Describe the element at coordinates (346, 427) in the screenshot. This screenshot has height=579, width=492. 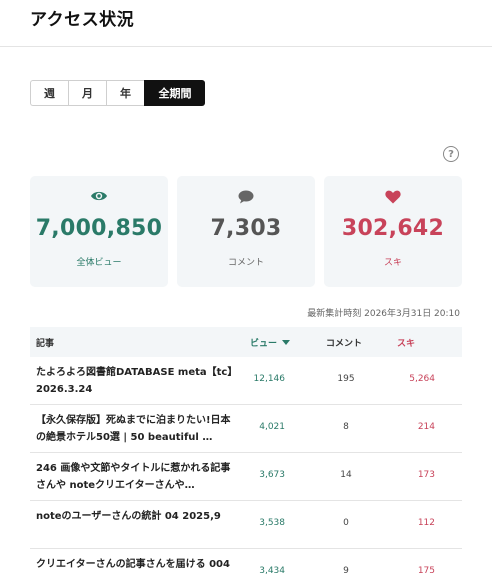
I see `article-comments: 8` at that location.